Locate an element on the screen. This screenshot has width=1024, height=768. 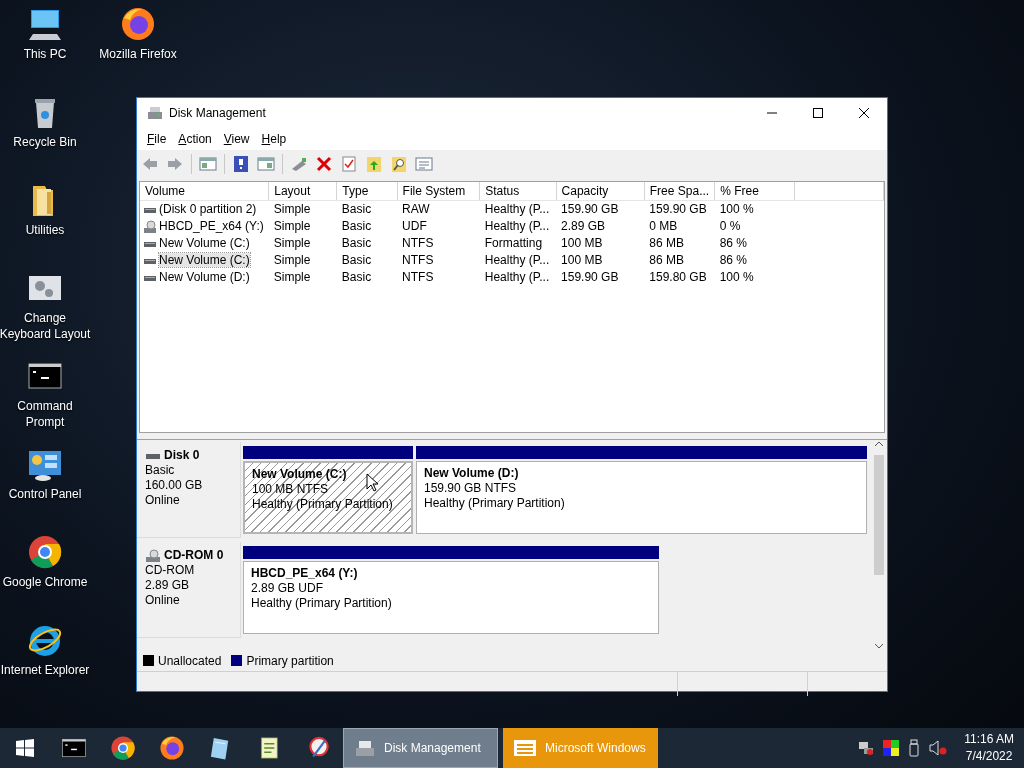
table-cell: 100 % is located at coordinates (754, 209).